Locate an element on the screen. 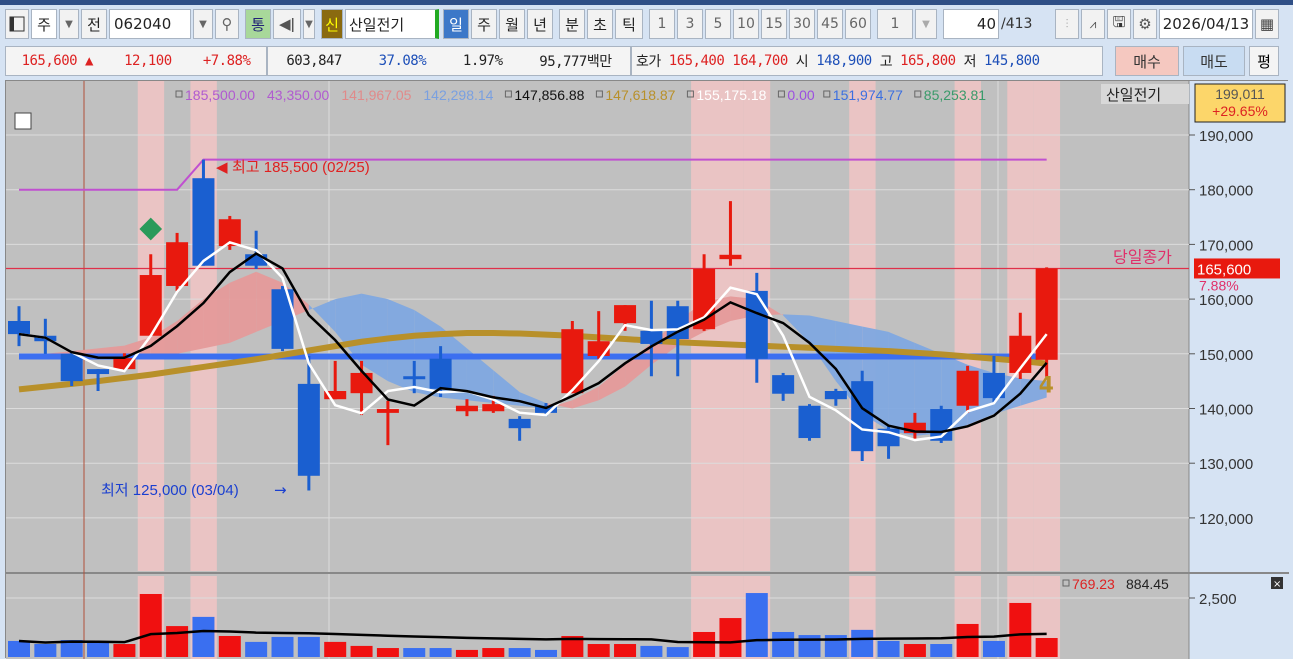 The height and width of the screenshot is (659, 1293). low-price: 145,800 is located at coordinates (1012, 61).